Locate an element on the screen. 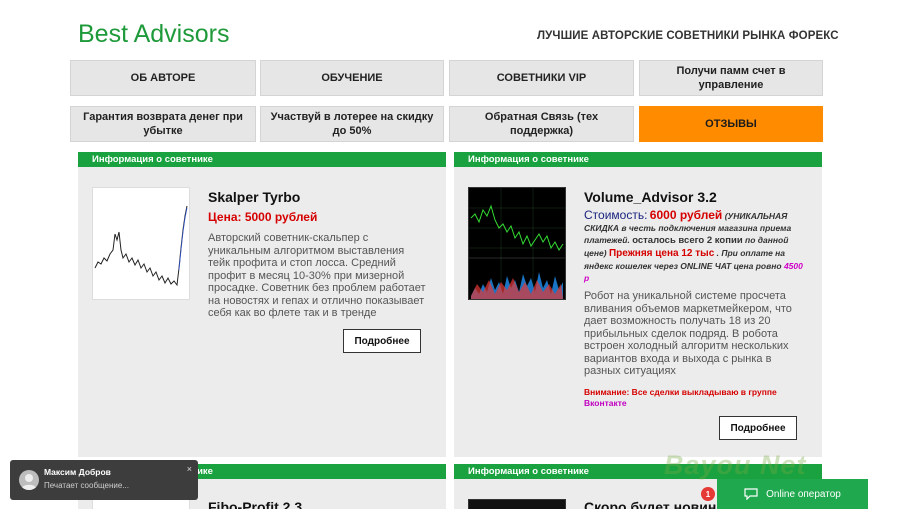 This screenshot has height=509, width=900. nav-money-back: Гарантия возврата денег при убытке is located at coordinates (163, 124).